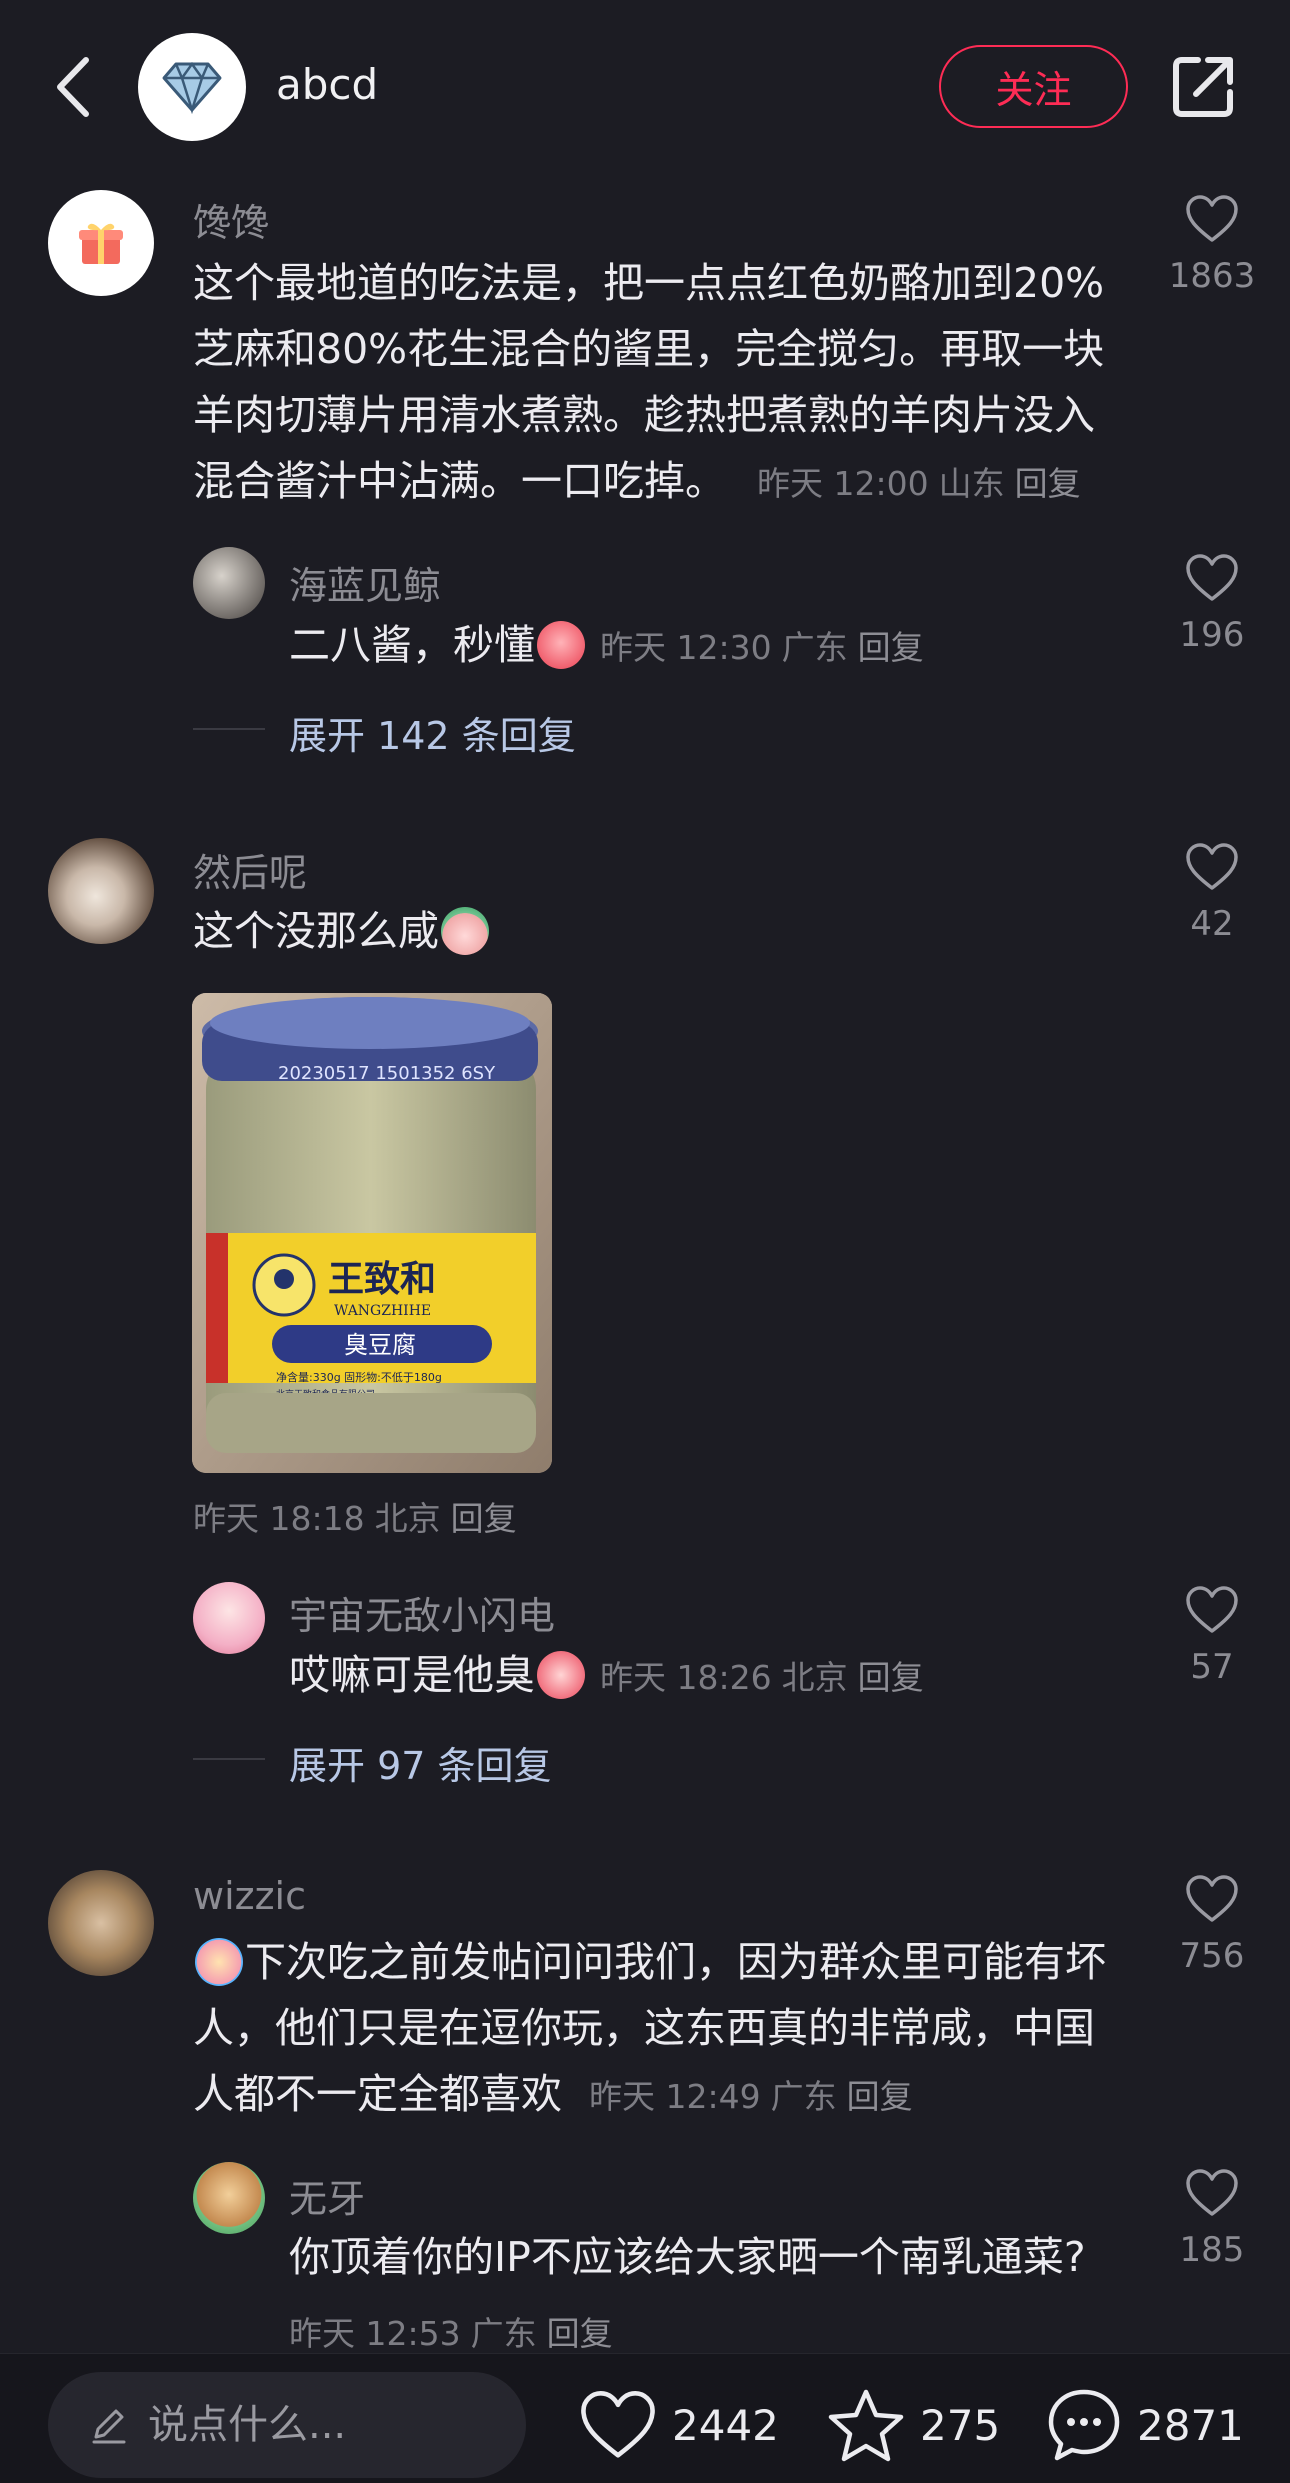 The height and width of the screenshot is (2483, 1290). I want to click on like-count: 57, so click(1212, 1667).